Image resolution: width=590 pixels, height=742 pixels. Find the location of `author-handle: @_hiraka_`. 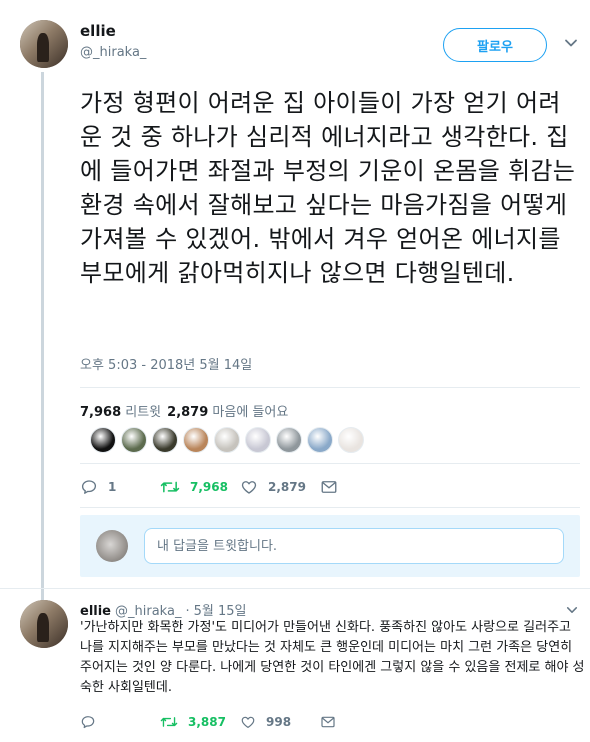

author-handle: @_hiraka_ is located at coordinates (113, 52).